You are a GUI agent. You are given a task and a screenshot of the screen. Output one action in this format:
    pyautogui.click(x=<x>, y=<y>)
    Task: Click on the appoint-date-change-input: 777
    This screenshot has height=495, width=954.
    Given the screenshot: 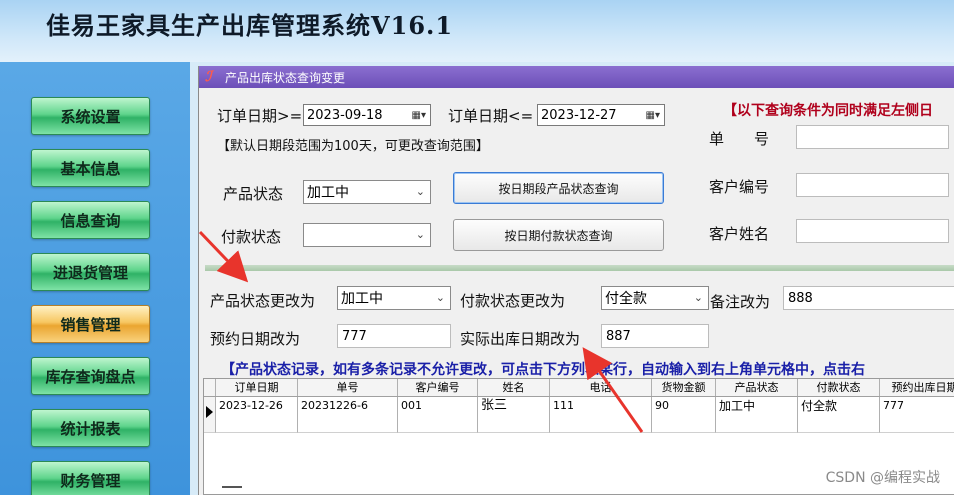 What is the action you would take?
    pyautogui.click(x=394, y=336)
    